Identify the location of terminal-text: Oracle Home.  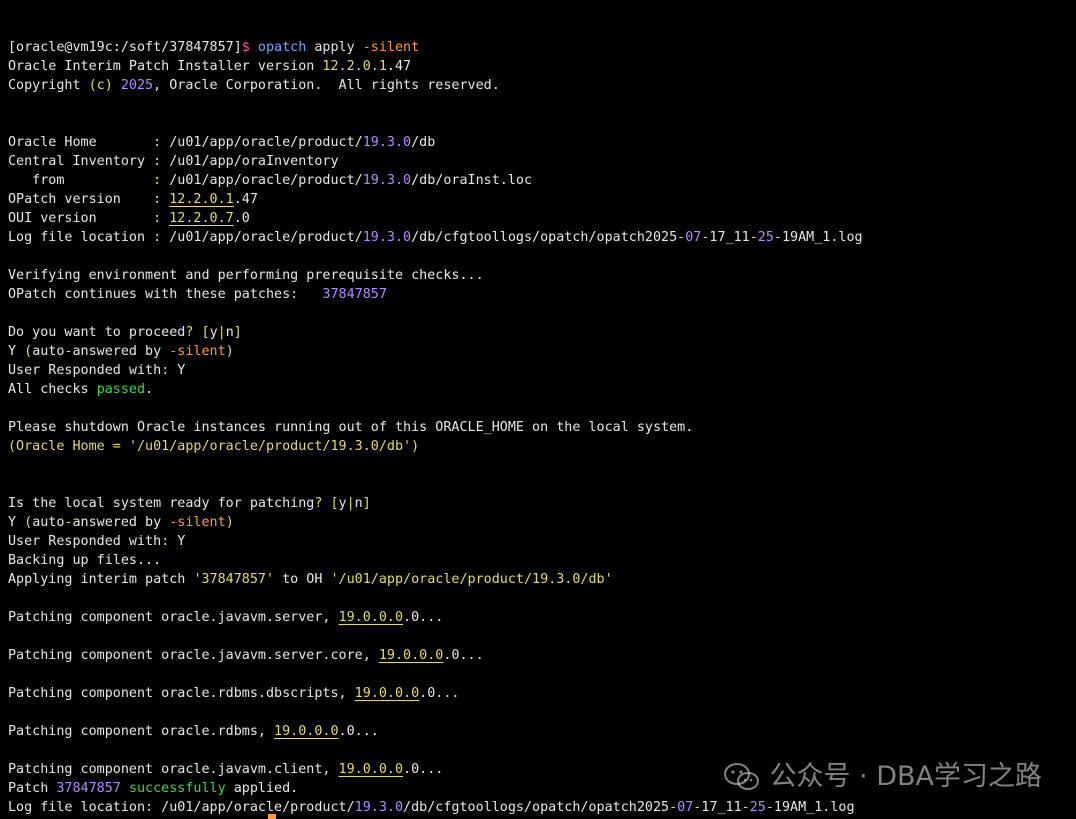
(81, 142).